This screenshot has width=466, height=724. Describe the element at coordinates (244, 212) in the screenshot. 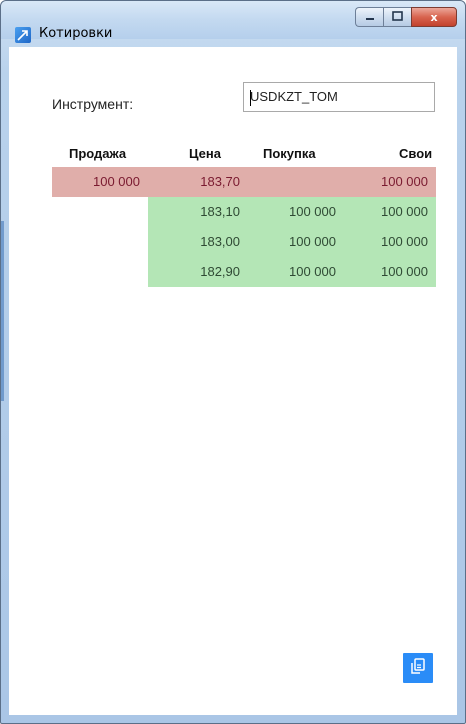

I see `quote-row-buy: 183,10 100 000 100 000` at that location.